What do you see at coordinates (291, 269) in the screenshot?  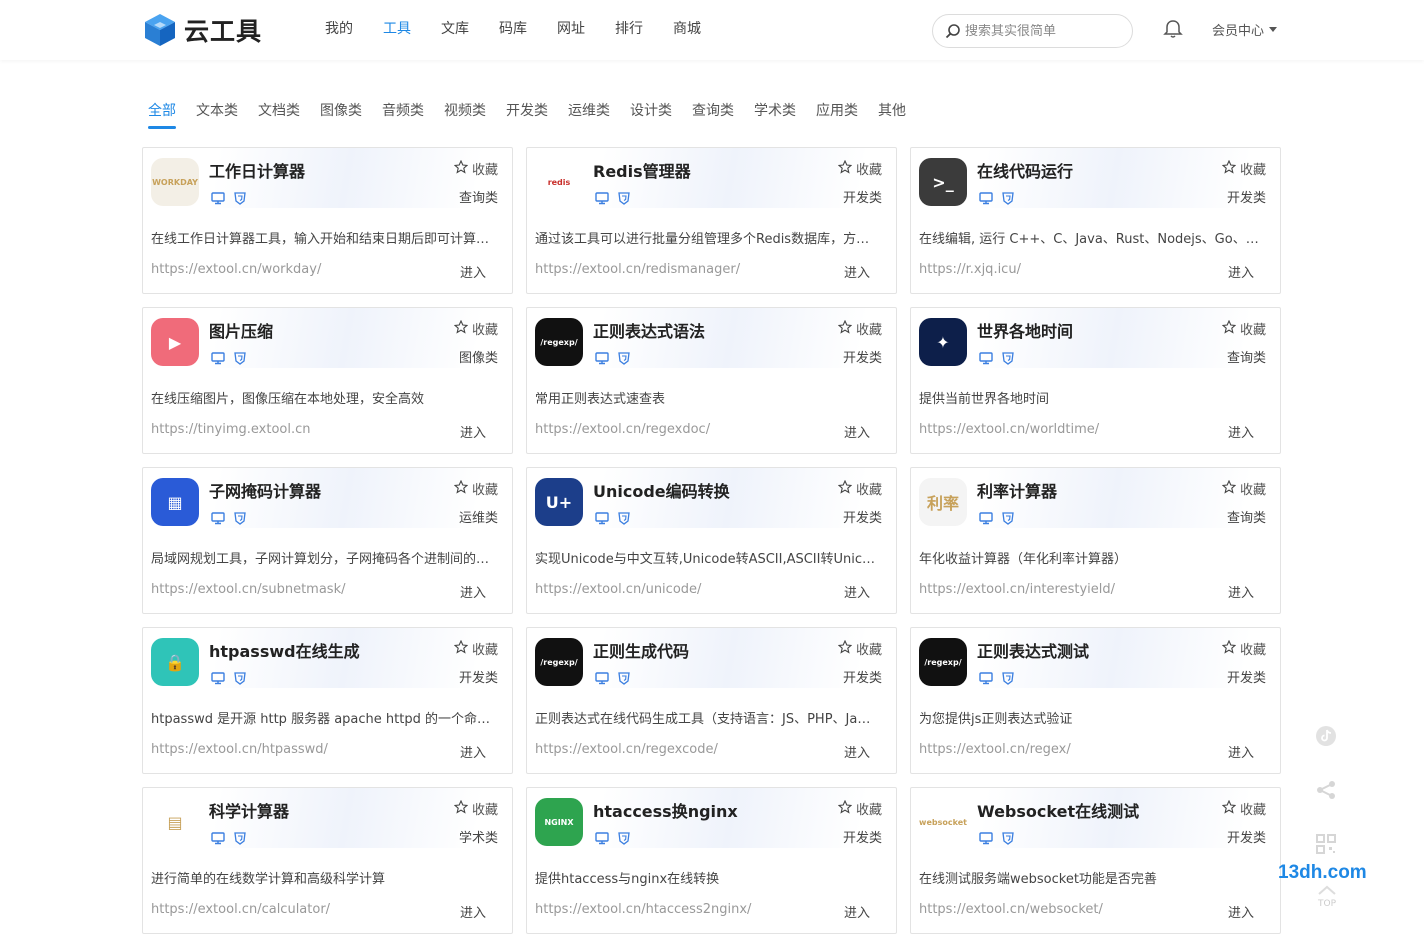 I see `tool-url: https://extool.cn/workday/` at bounding box center [291, 269].